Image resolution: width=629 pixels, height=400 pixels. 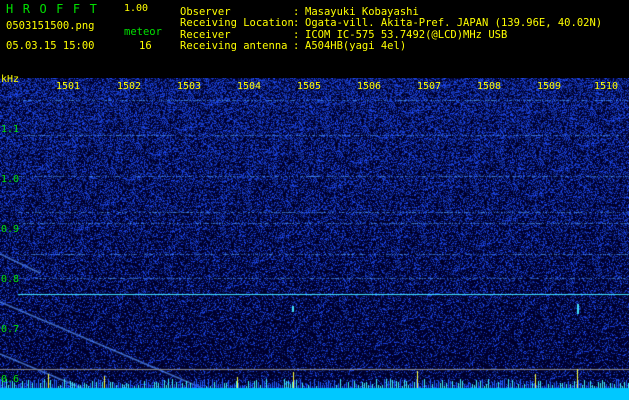 I want to click on x-tick-label: 1505, so click(x=309, y=86).